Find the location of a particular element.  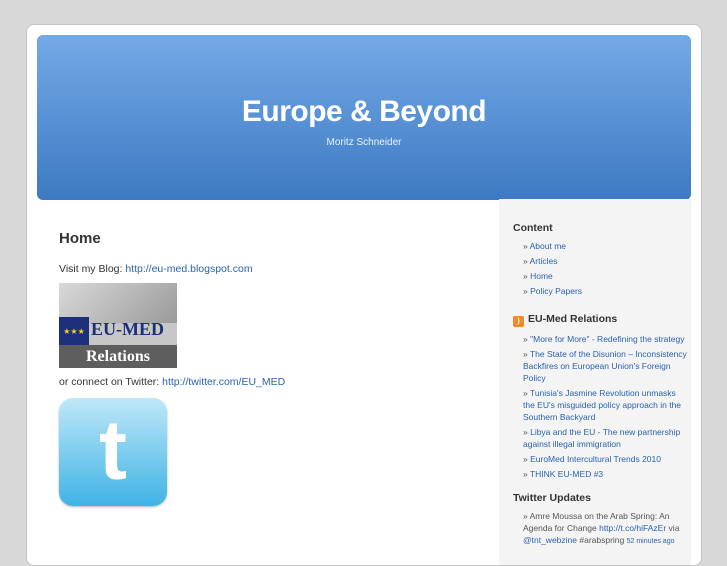

nav-link-about-me: About me is located at coordinates (548, 246).